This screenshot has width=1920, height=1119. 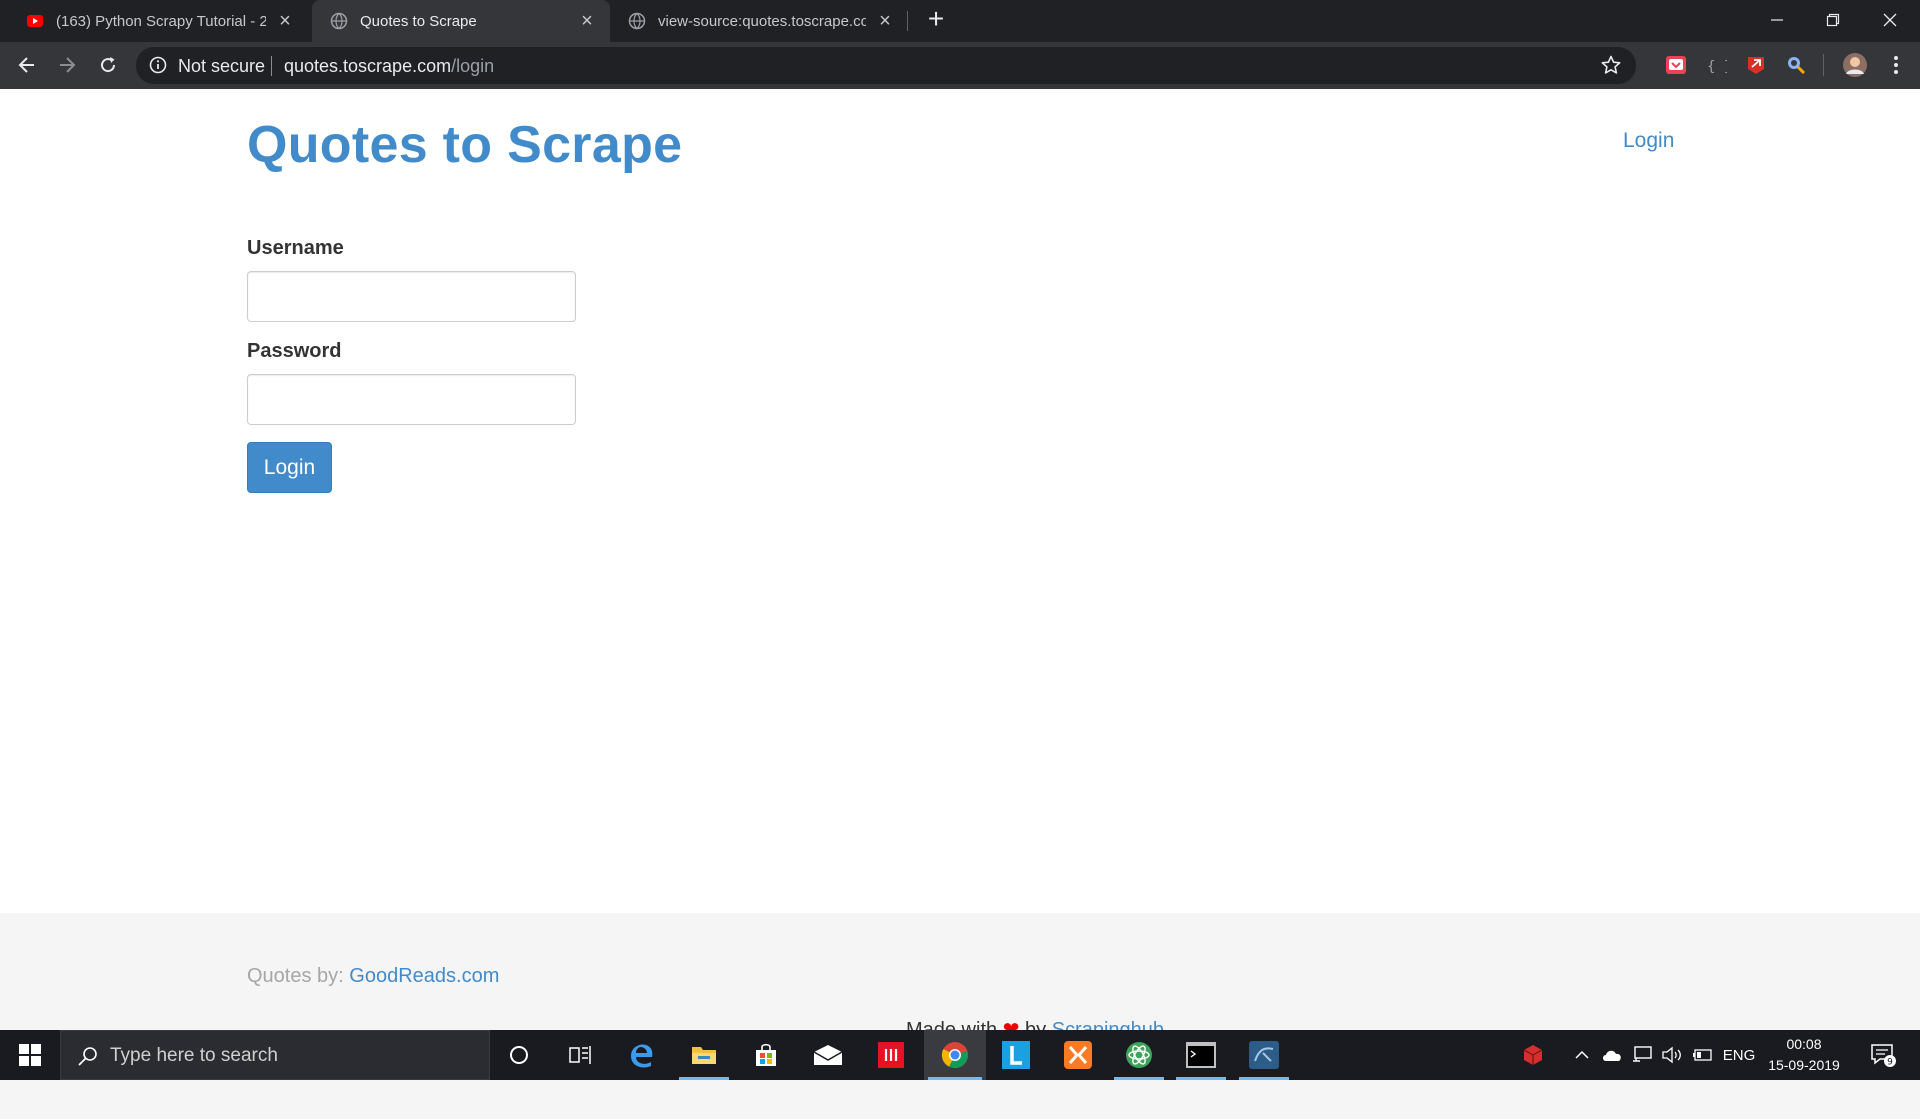 I want to click on mail-icon, so click(x=828, y=1055).